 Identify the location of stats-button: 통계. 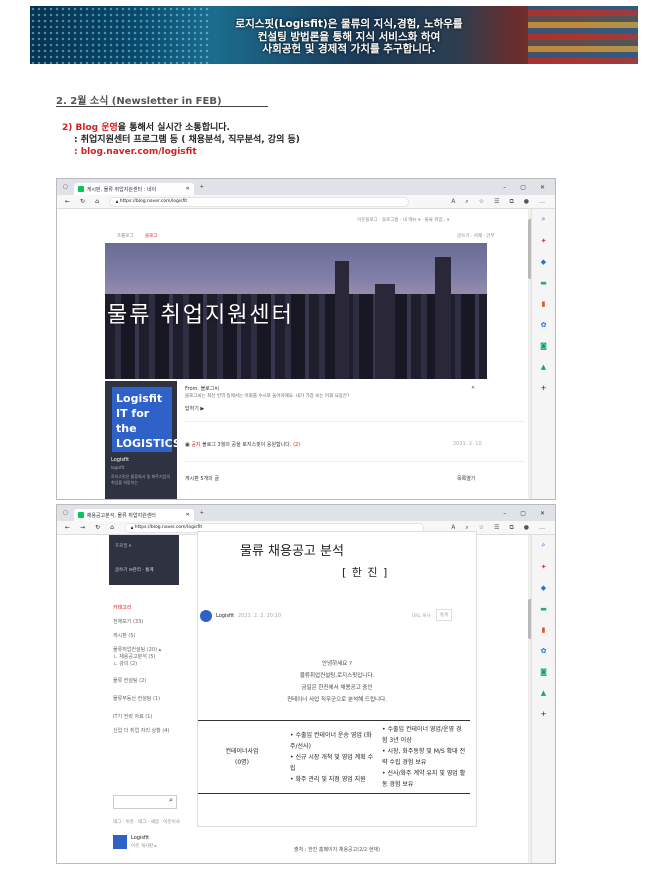
(444, 615).